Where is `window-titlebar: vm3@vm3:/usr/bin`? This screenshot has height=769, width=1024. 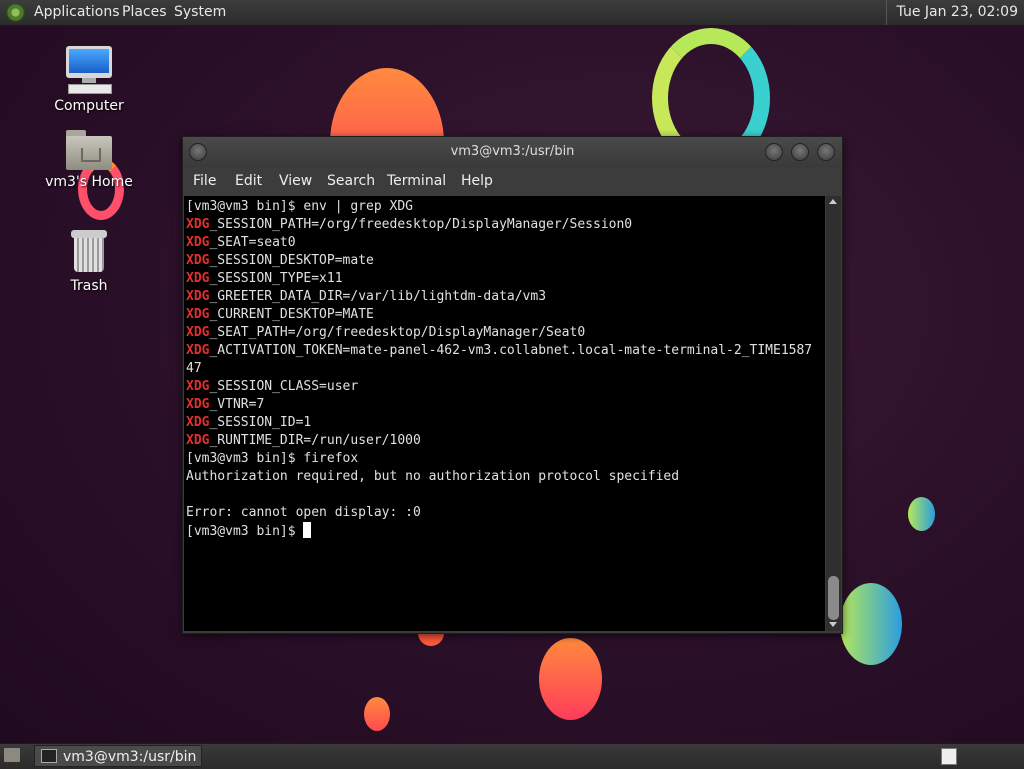 window-titlebar: vm3@vm3:/usr/bin is located at coordinates (512, 152).